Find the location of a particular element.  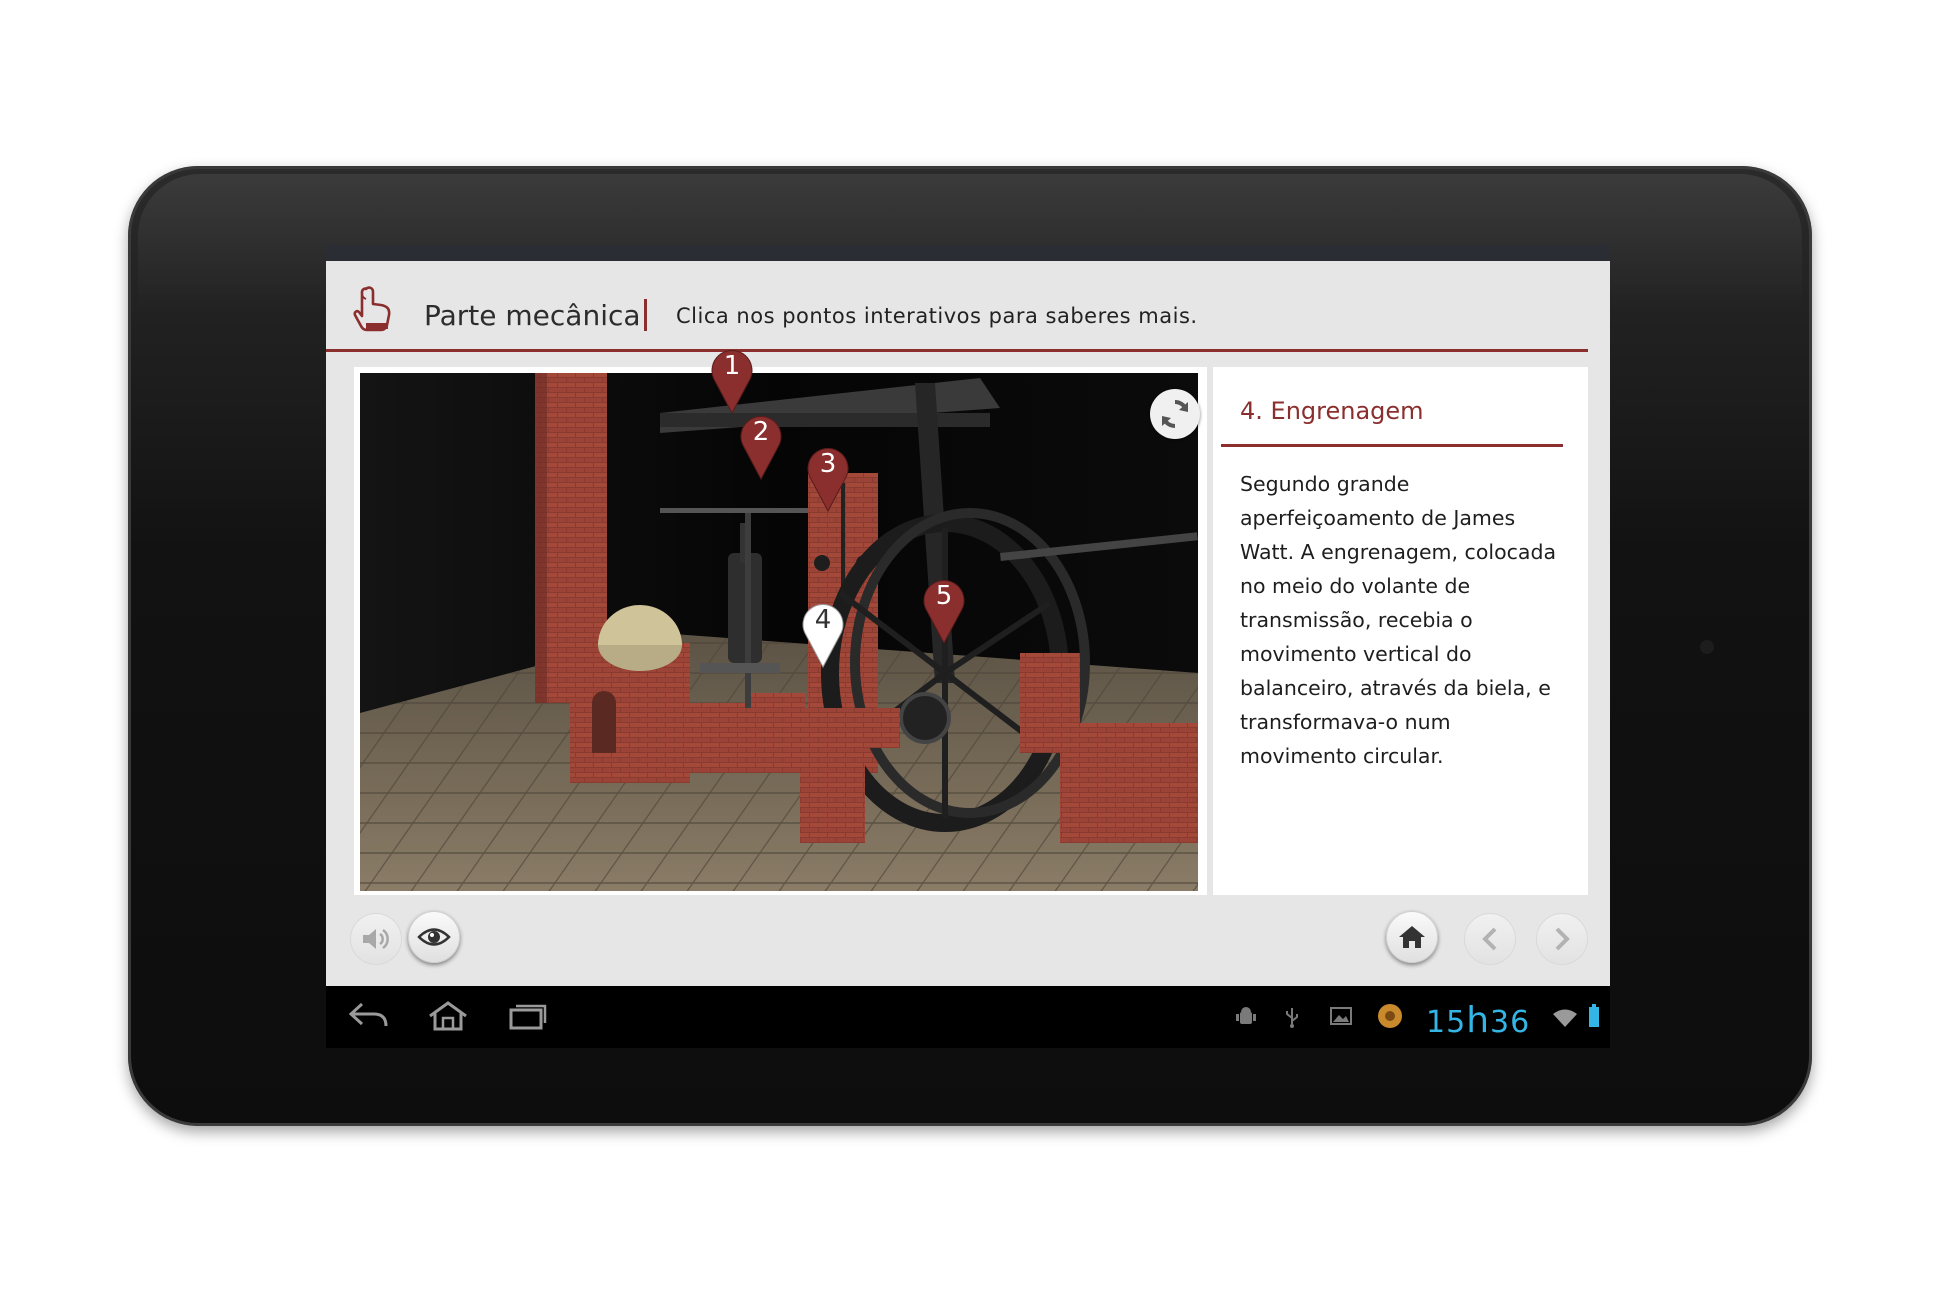

home-icon is located at coordinates (1412, 937).